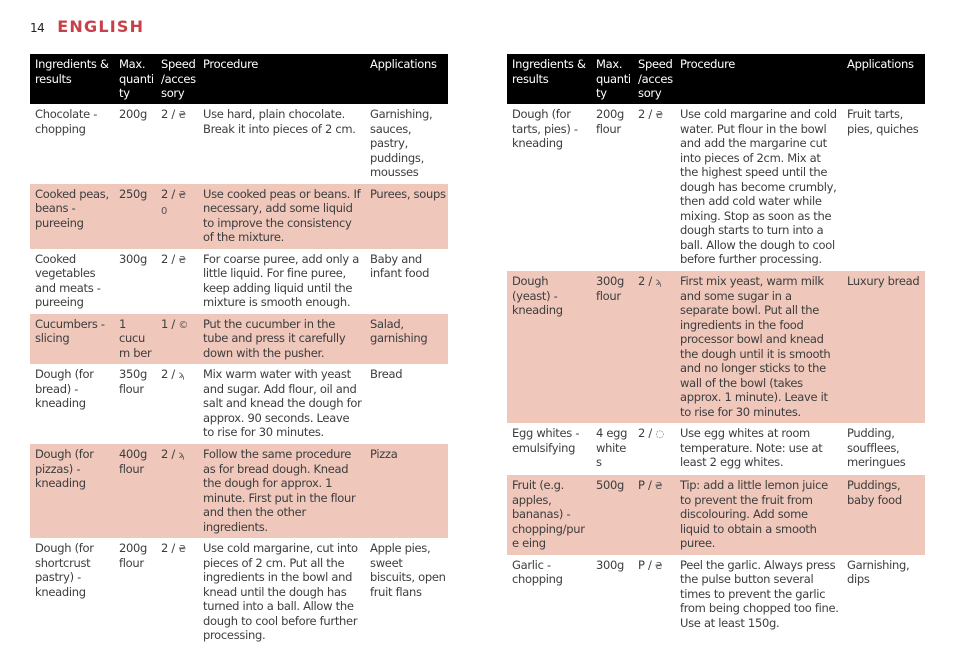 This screenshot has width=954, height=672. What do you see at coordinates (133, 381) in the screenshot?
I see `cell-quantity: 350g flour` at bounding box center [133, 381].